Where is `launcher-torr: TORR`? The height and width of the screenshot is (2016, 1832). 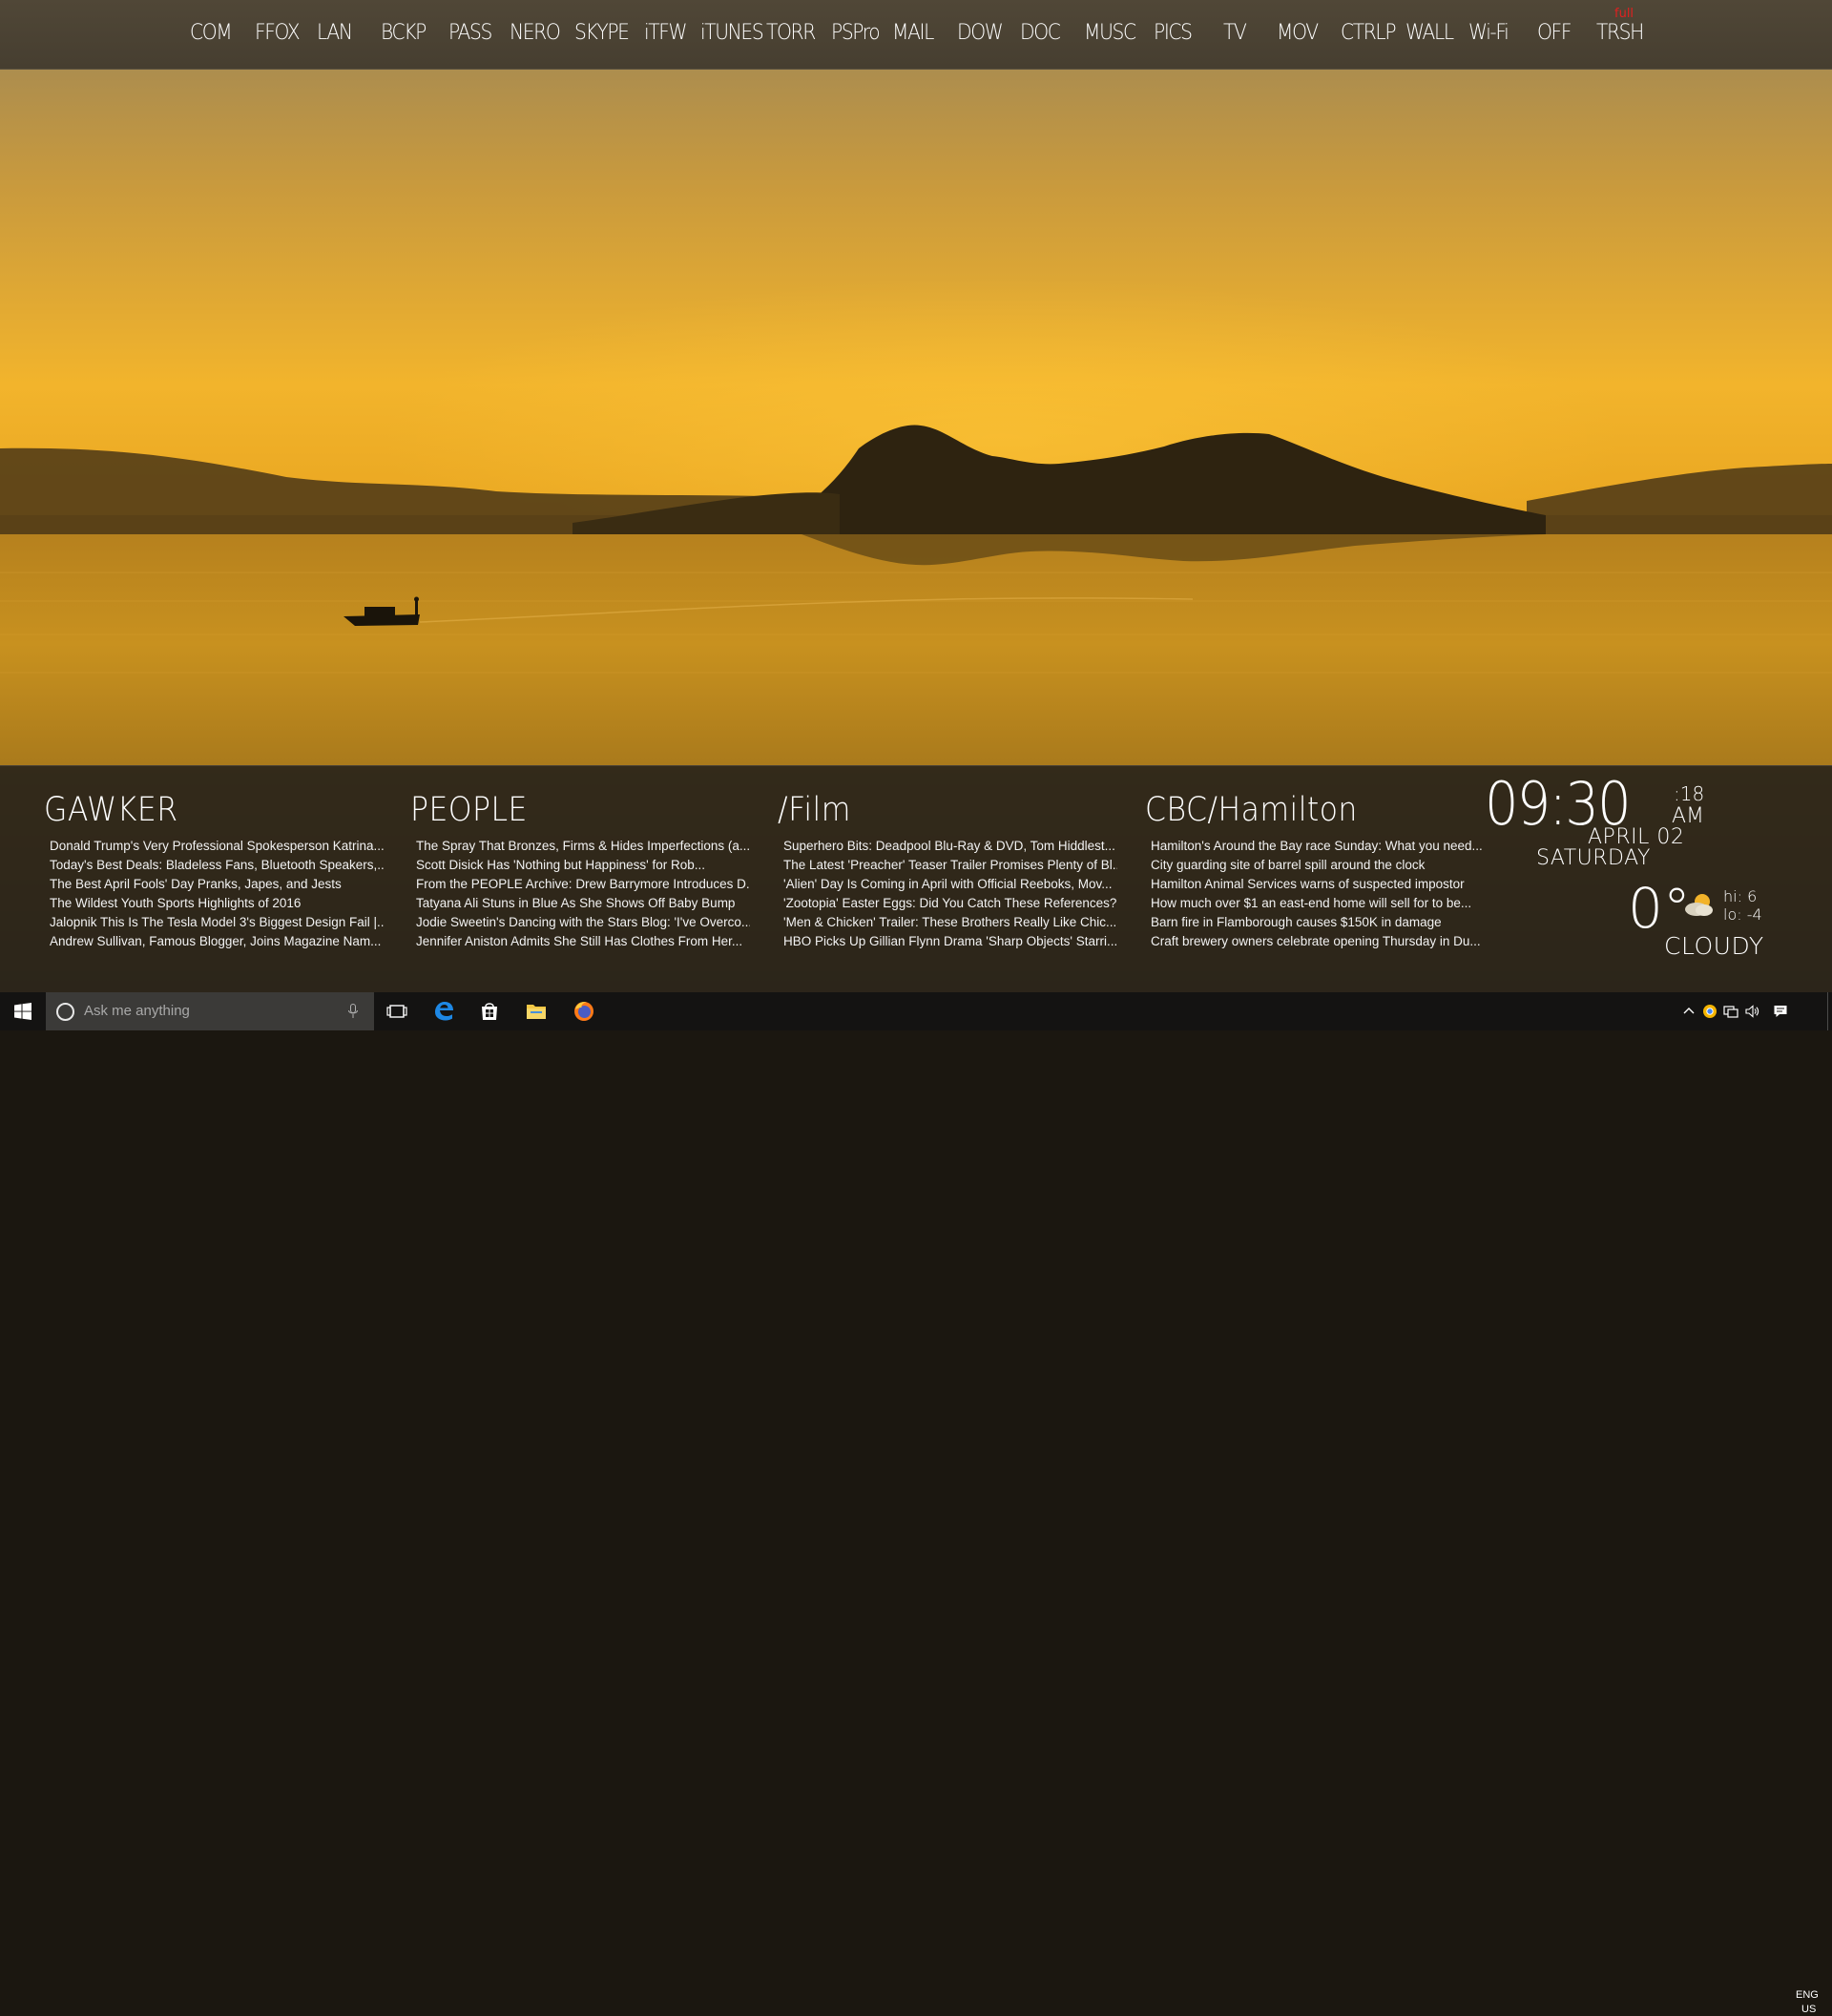 launcher-torr: TORR is located at coordinates (791, 33).